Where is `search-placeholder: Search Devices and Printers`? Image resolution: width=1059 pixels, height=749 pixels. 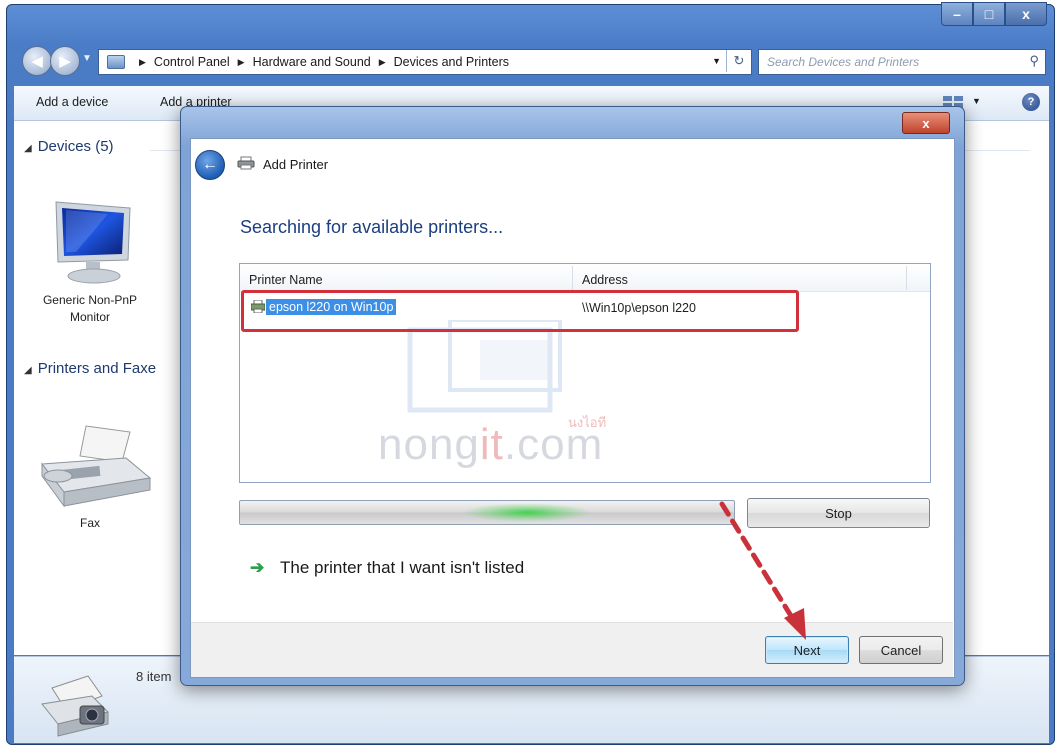
search-placeholder: Search Devices and Printers is located at coordinates (843, 62).